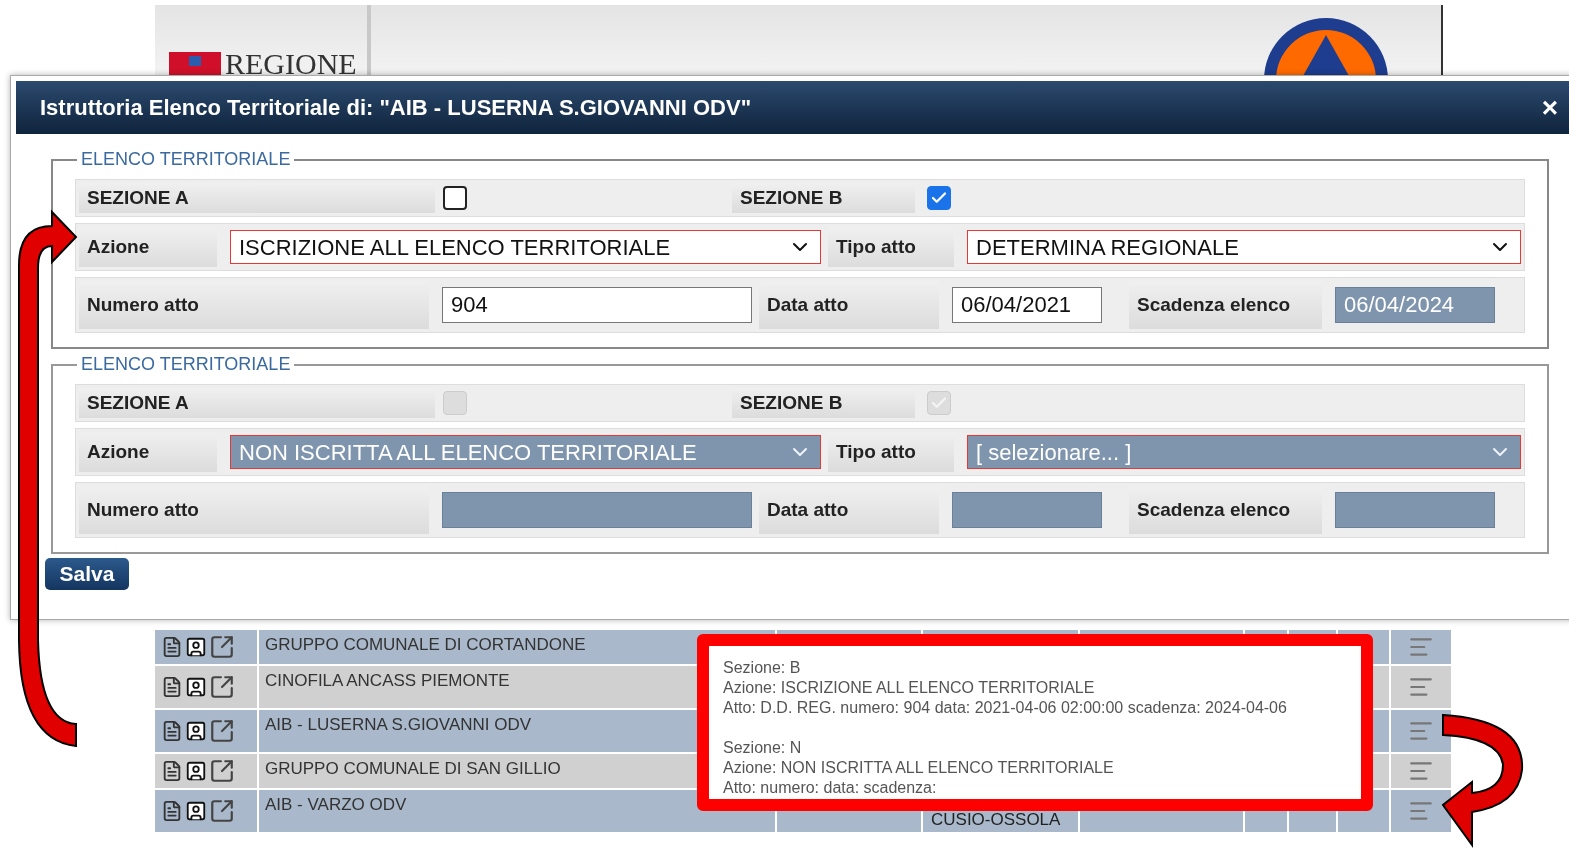 Image resolution: width=1569 pixels, height=849 pixels. Describe the element at coordinates (525, 247) in the screenshot. I see `dropdown: ISCRIZIONE ALL ELENCO TERRITORIALE` at that location.